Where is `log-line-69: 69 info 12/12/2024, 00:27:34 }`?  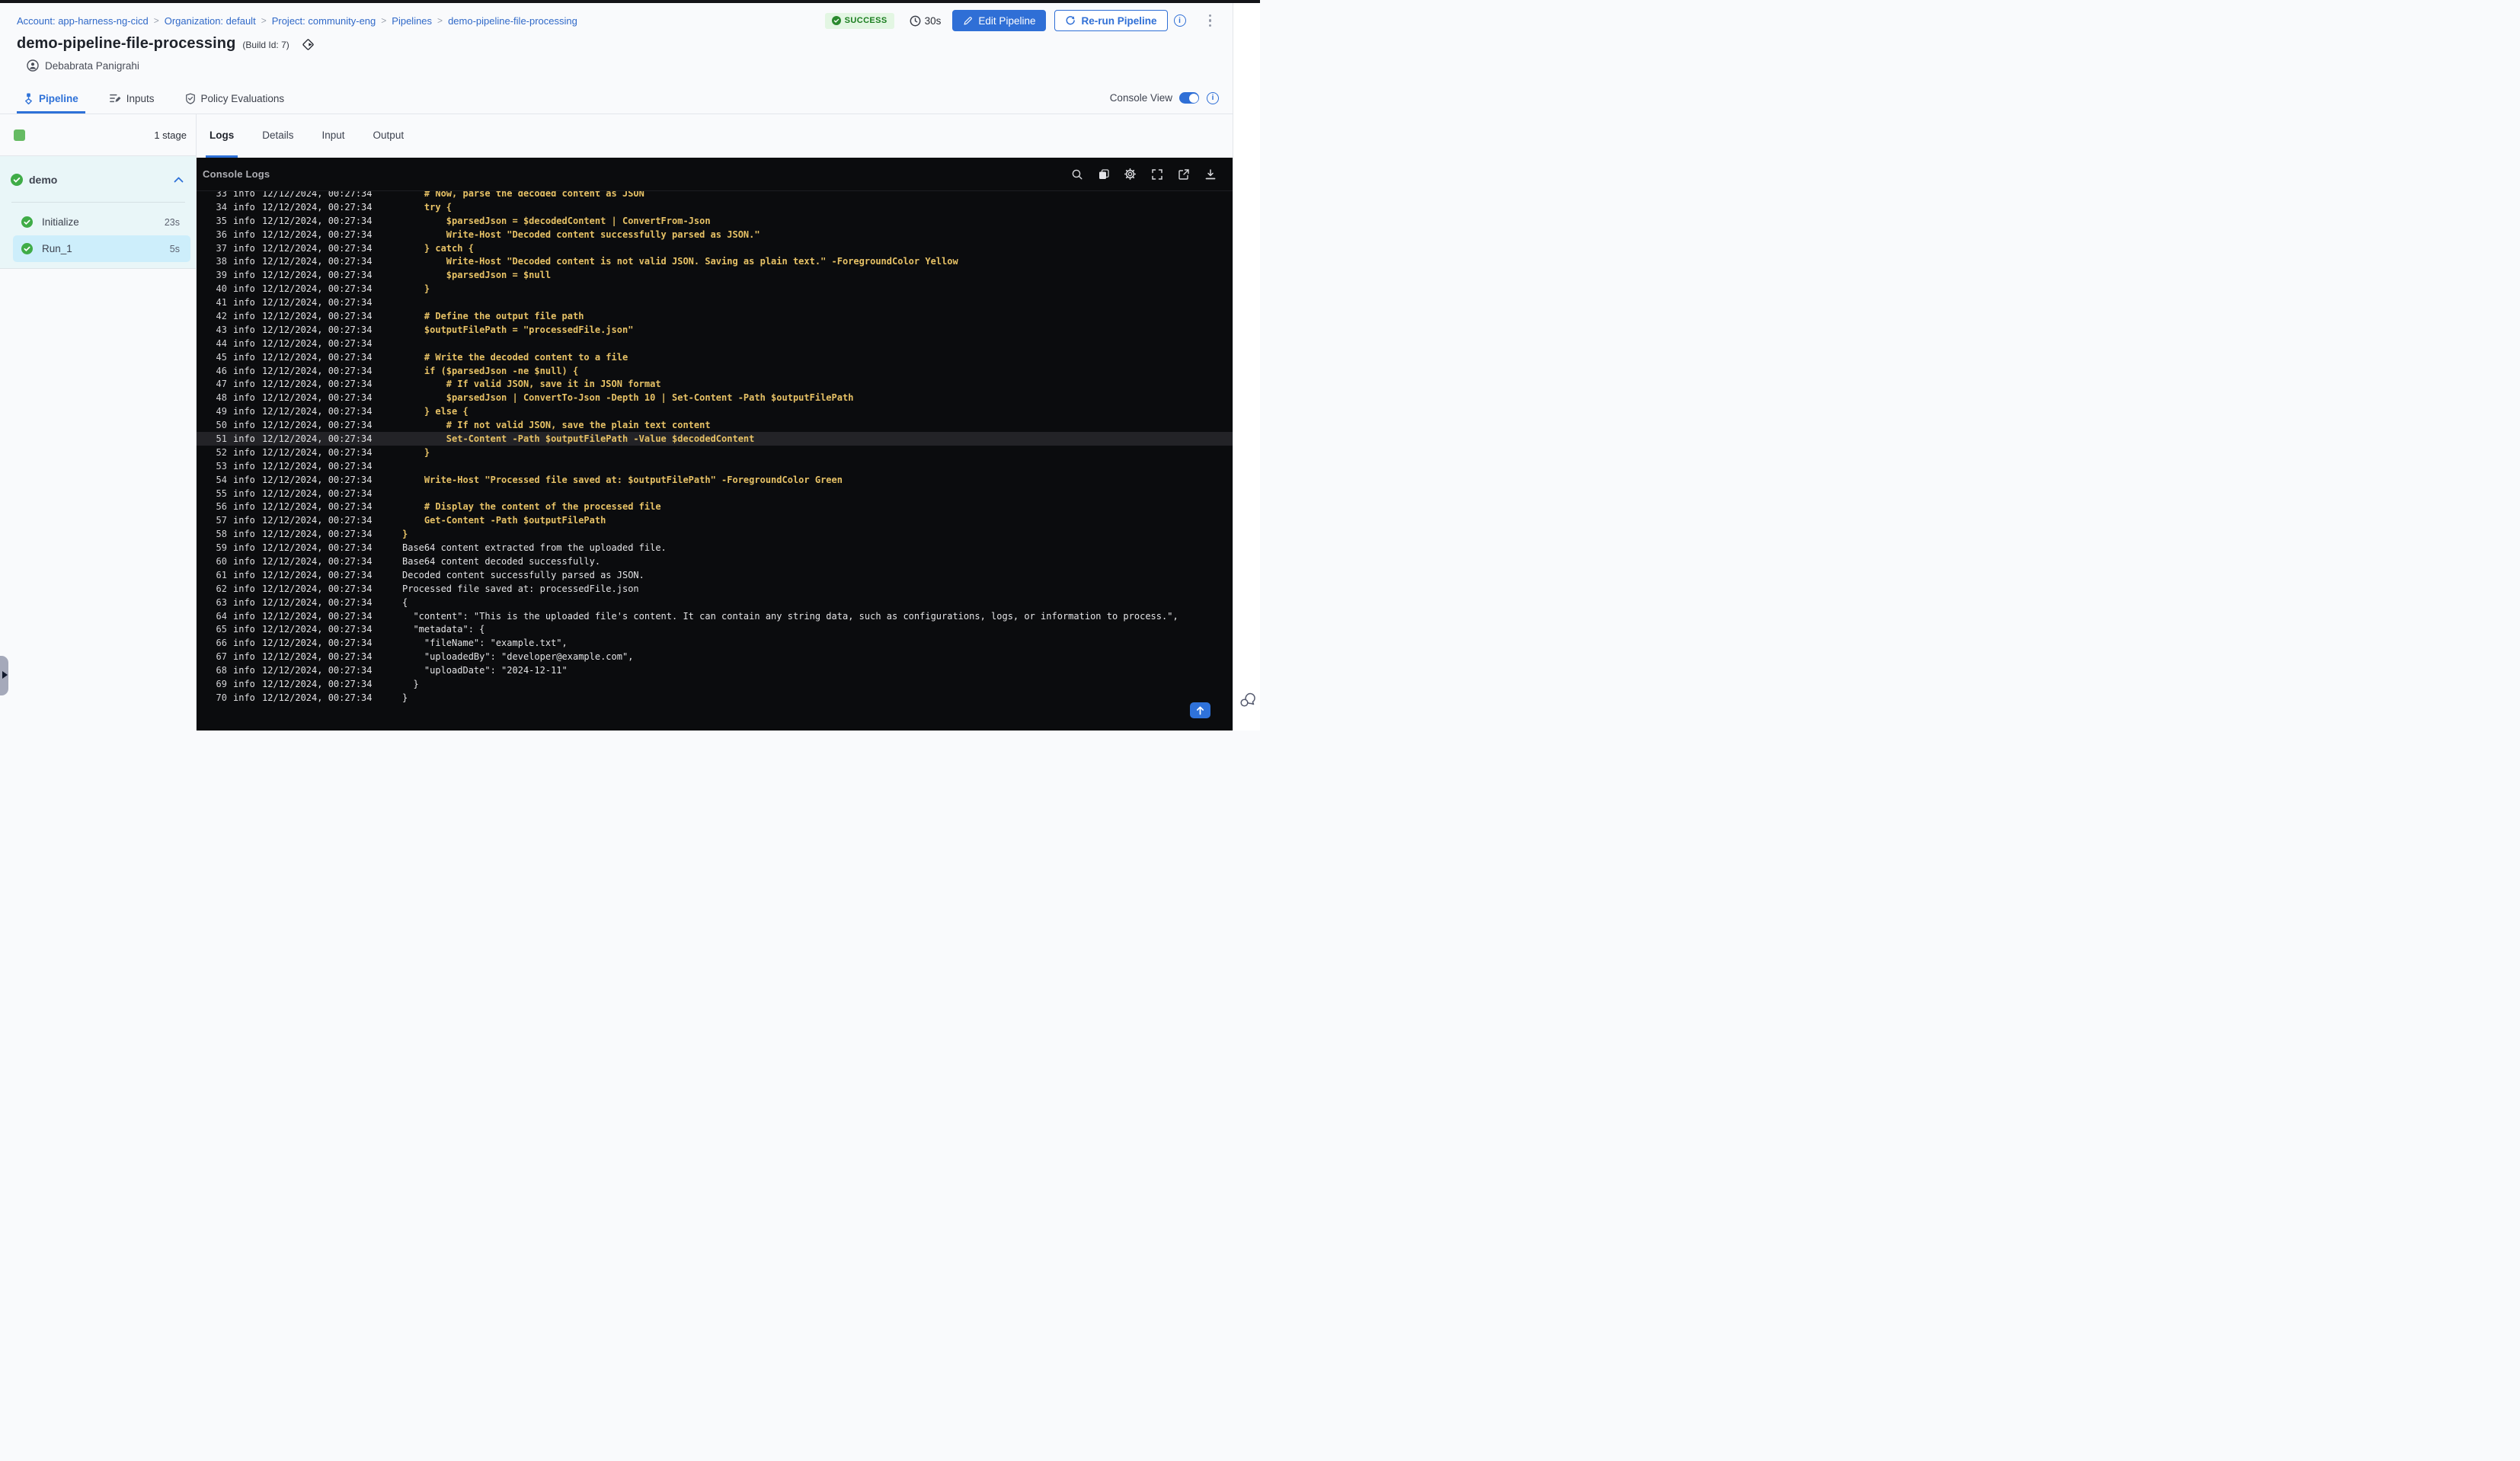
log-line-69: 69 info 12/12/2024, 00:27:34 } is located at coordinates (715, 684).